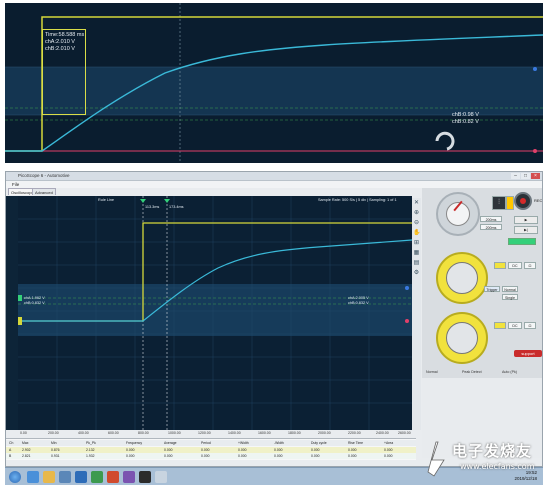 The width and height of the screenshot is (552, 487). Describe the element at coordinates (358, 303) in the screenshot. I see `right-cursor-value-b: chB:0.832 V` at that location.